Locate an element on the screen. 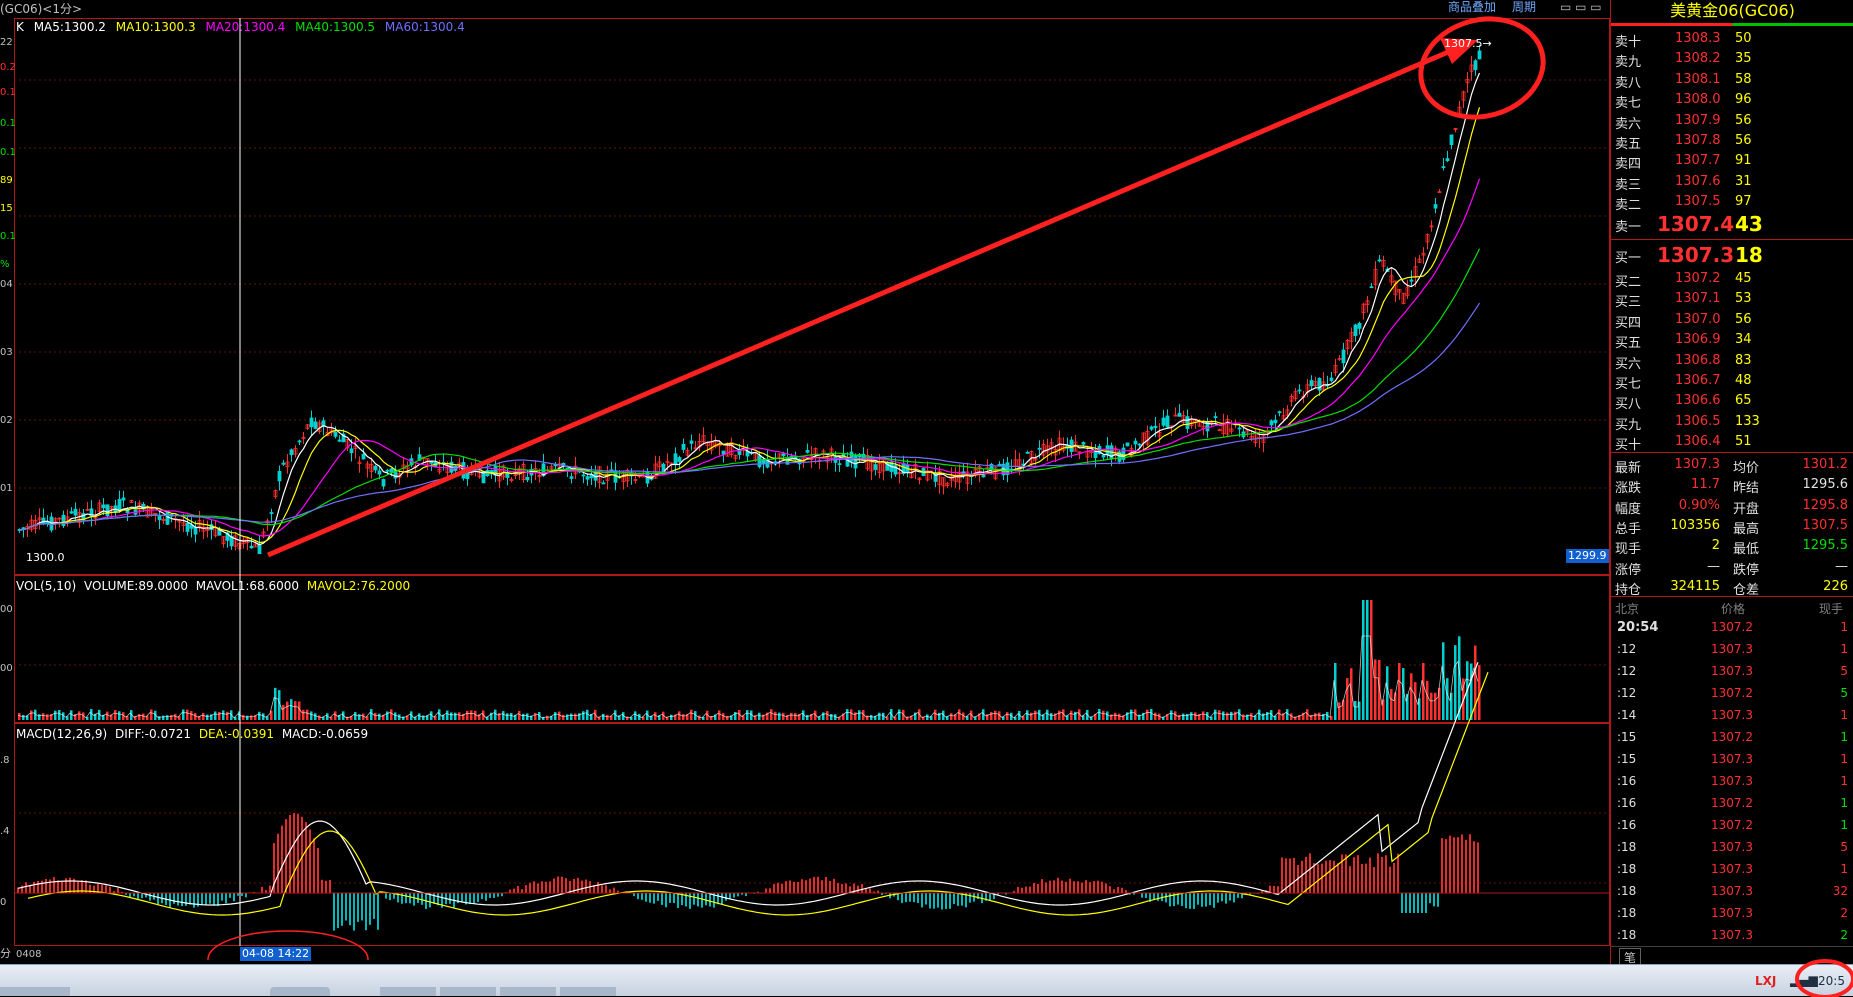 This screenshot has width=1853, height=997. overlay-link: 商品叠加 is located at coordinates (1472, 7).